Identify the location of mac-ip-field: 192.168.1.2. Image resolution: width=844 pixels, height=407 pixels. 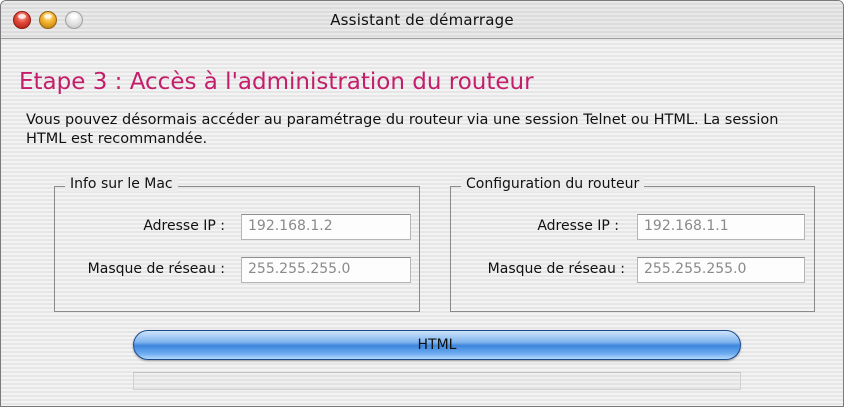
(326, 227).